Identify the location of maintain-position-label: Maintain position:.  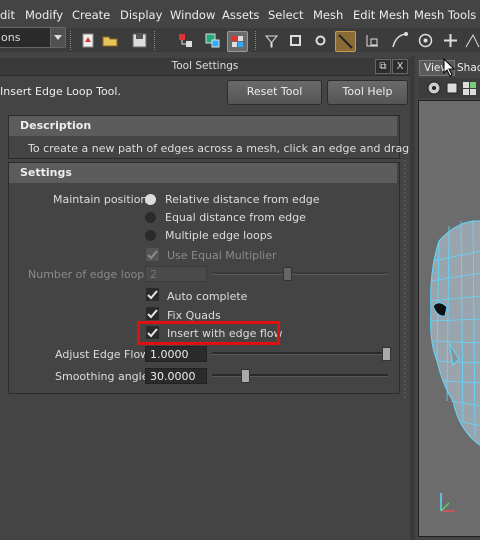
(102, 199).